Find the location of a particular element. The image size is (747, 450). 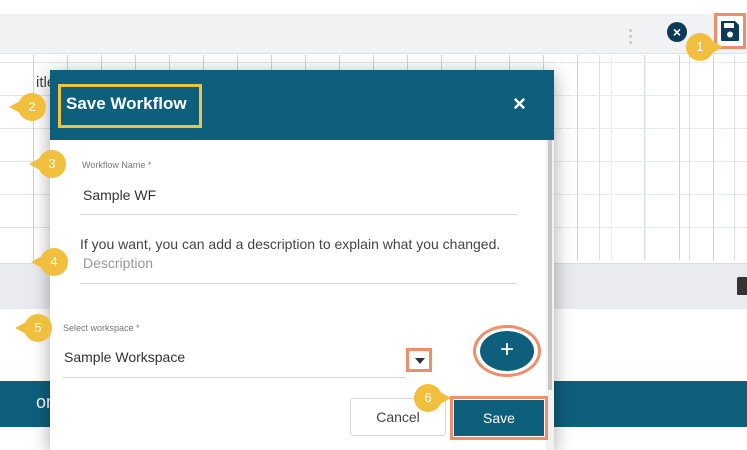

description-input: Description is located at coordinates (118, 263).